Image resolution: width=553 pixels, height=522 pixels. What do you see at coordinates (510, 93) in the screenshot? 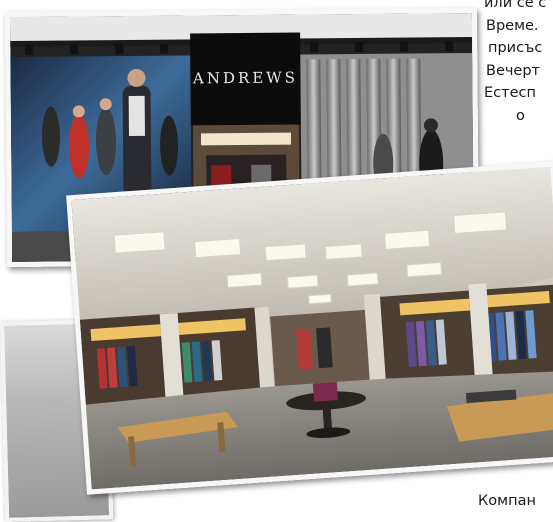
I see `article-line: Естесп` at bounding box center [510, 93].